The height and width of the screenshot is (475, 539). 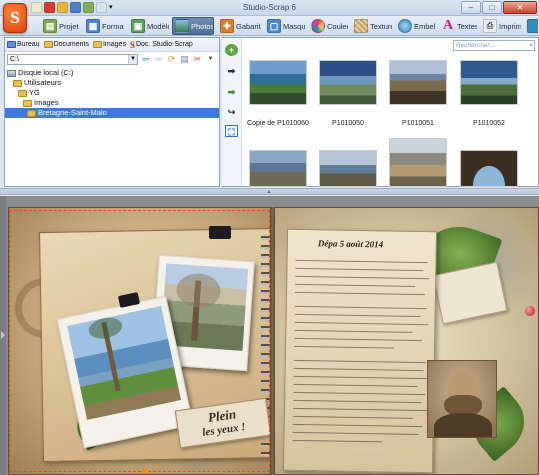 I want to click on refresh-icon: ⟳, so click(x=171, y=59).